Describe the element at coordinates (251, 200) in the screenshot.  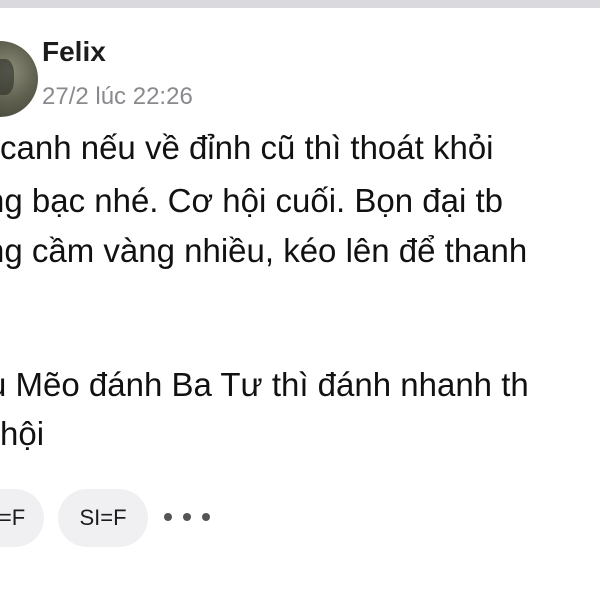
I see `post-text-line: ng bạc nhé. Cơ hội cuối. Bọn đại tb` at that location.